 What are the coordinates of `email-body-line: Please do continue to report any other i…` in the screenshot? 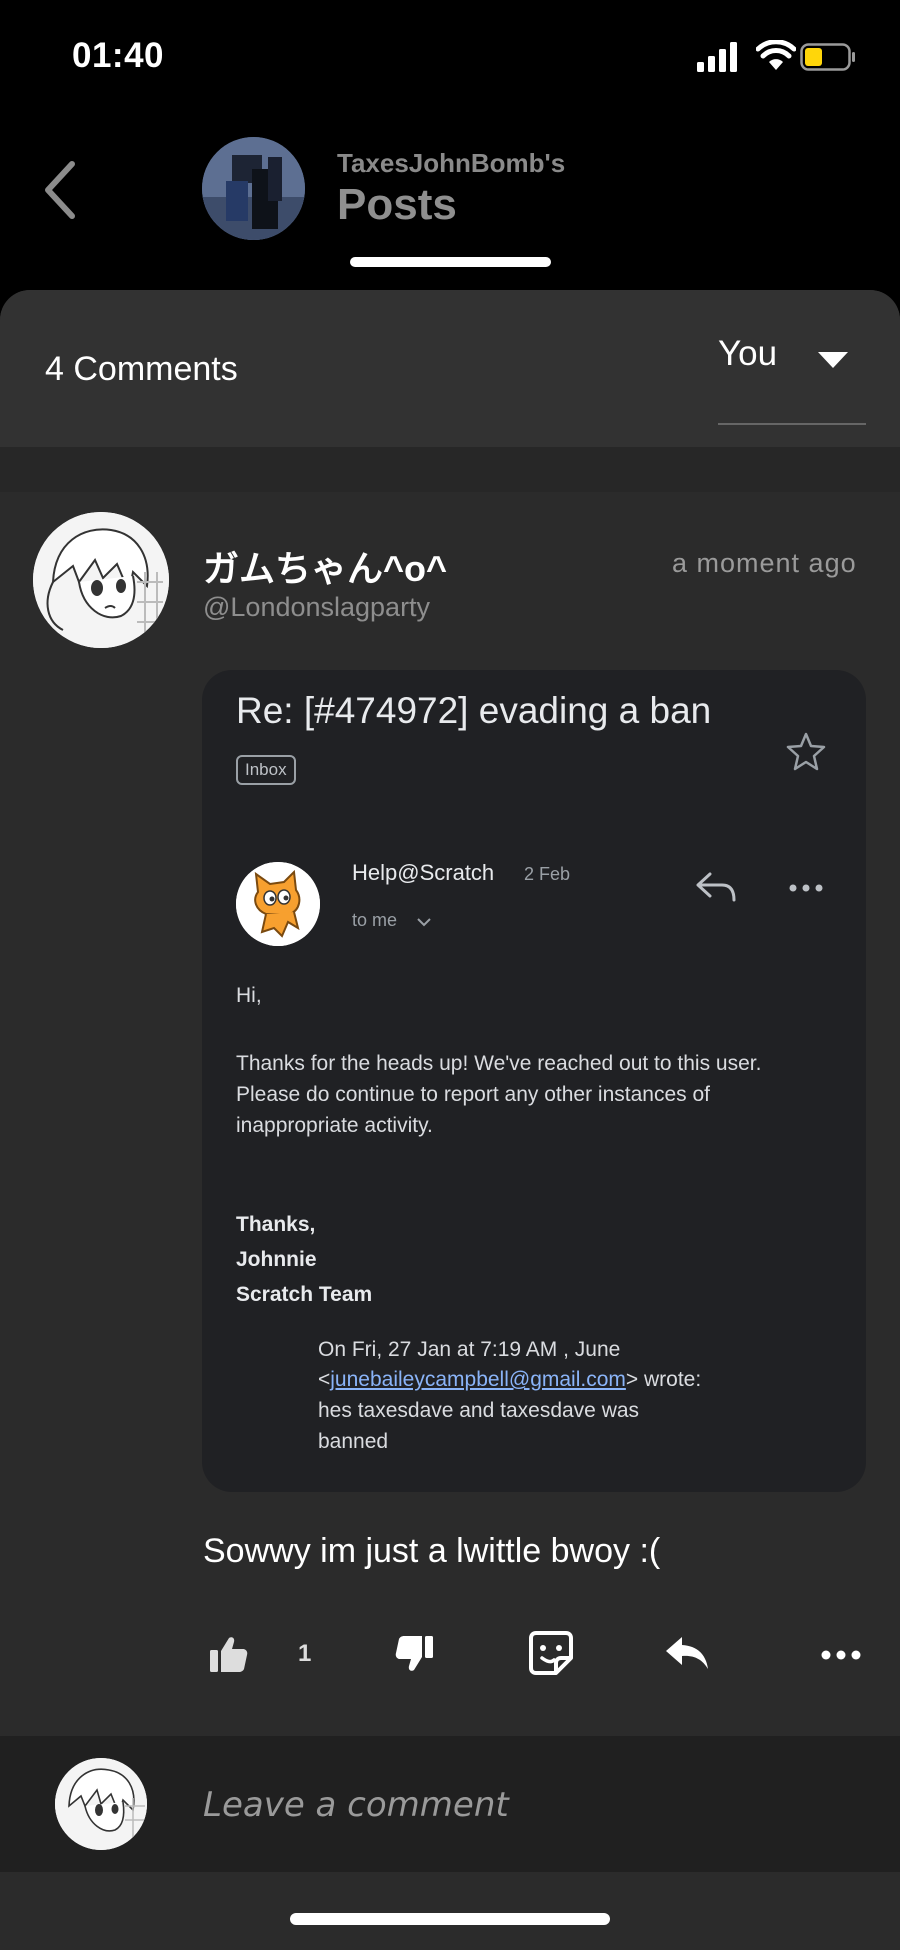 It's located at (473, 1094).